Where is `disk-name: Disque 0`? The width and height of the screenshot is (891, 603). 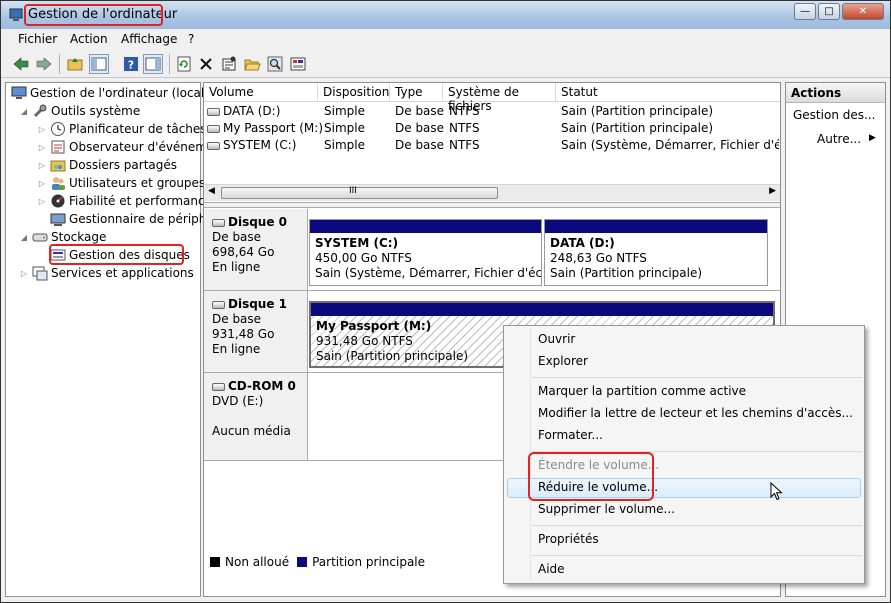
disk-name: Disque 0 is located at coordinates (258, 222).